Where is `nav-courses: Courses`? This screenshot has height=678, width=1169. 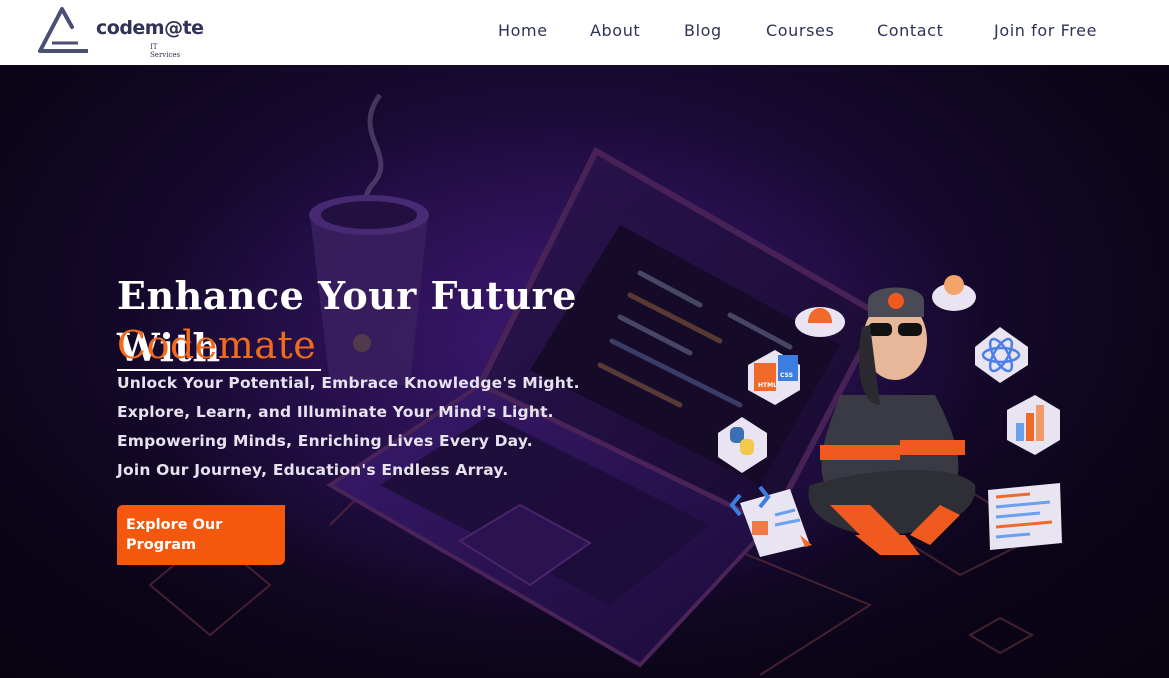
nav-courses: Courses is located at coordinates (800, 30).